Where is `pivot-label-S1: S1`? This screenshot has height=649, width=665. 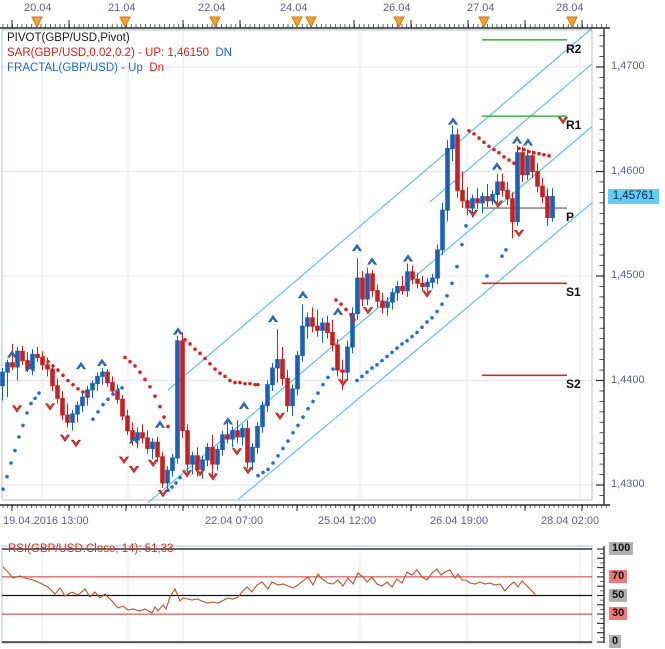
pivot-label-S1: S1 is located at coordinates (573, 292).